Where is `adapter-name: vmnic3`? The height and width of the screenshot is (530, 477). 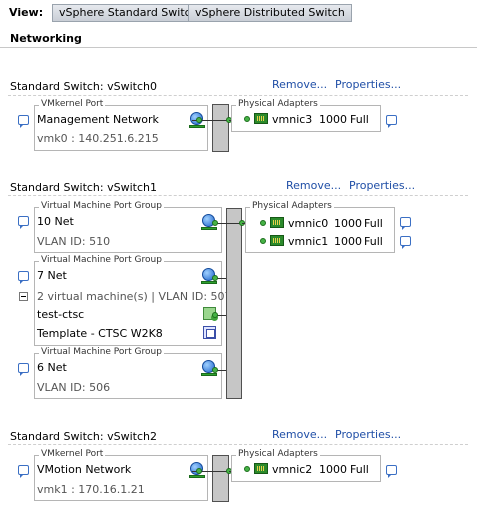
adapter-name: vmnic3 is located at coordinates (292, 119).